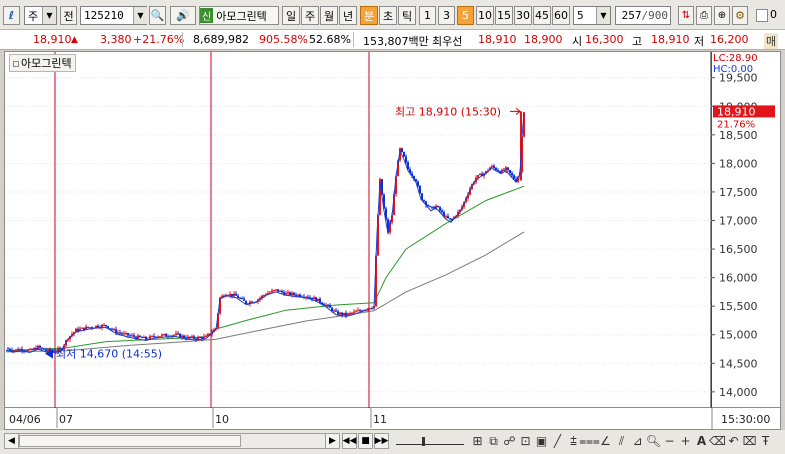 The height and width of the screenshot is (454, 785). What do you see at coordinates (509, 441) in the screenshot?
I see `pointer-tool-button: ☍` at bounding box center [509, 441].